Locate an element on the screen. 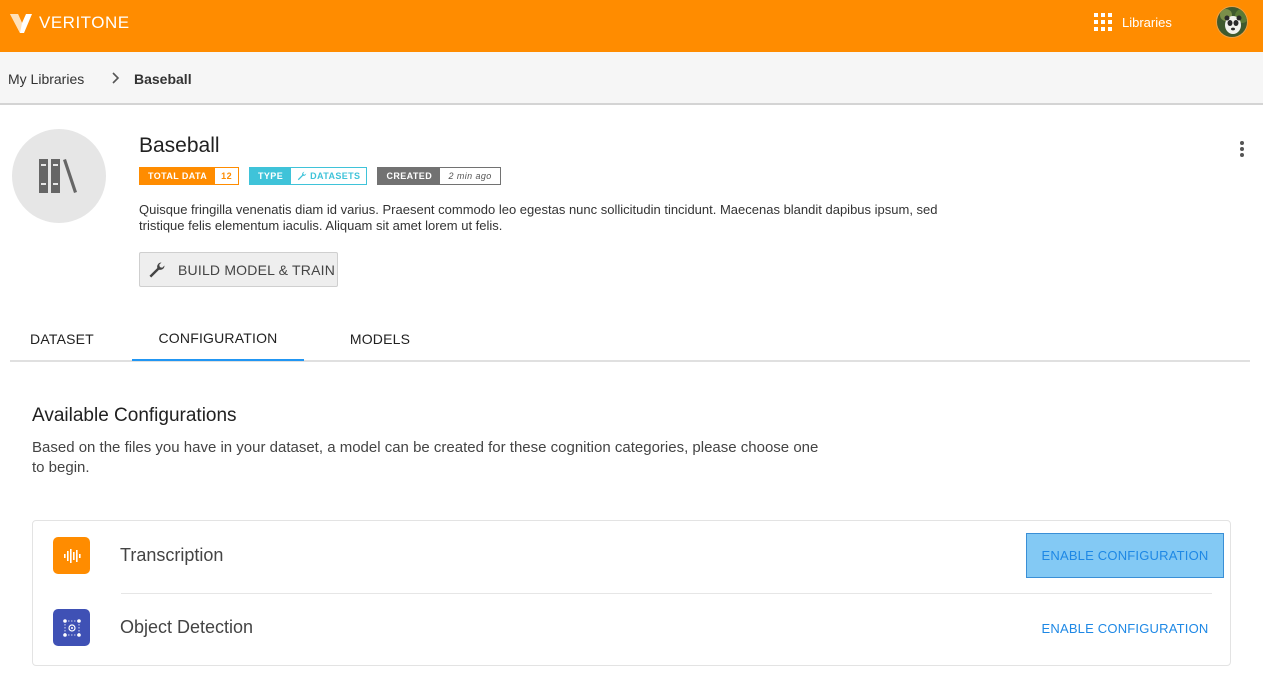 Image resolution: width=1263 pixels, height=684 pixels. build-model-train-button: BUILD MODEL & TRAIN is located at coordinates (238, 269).